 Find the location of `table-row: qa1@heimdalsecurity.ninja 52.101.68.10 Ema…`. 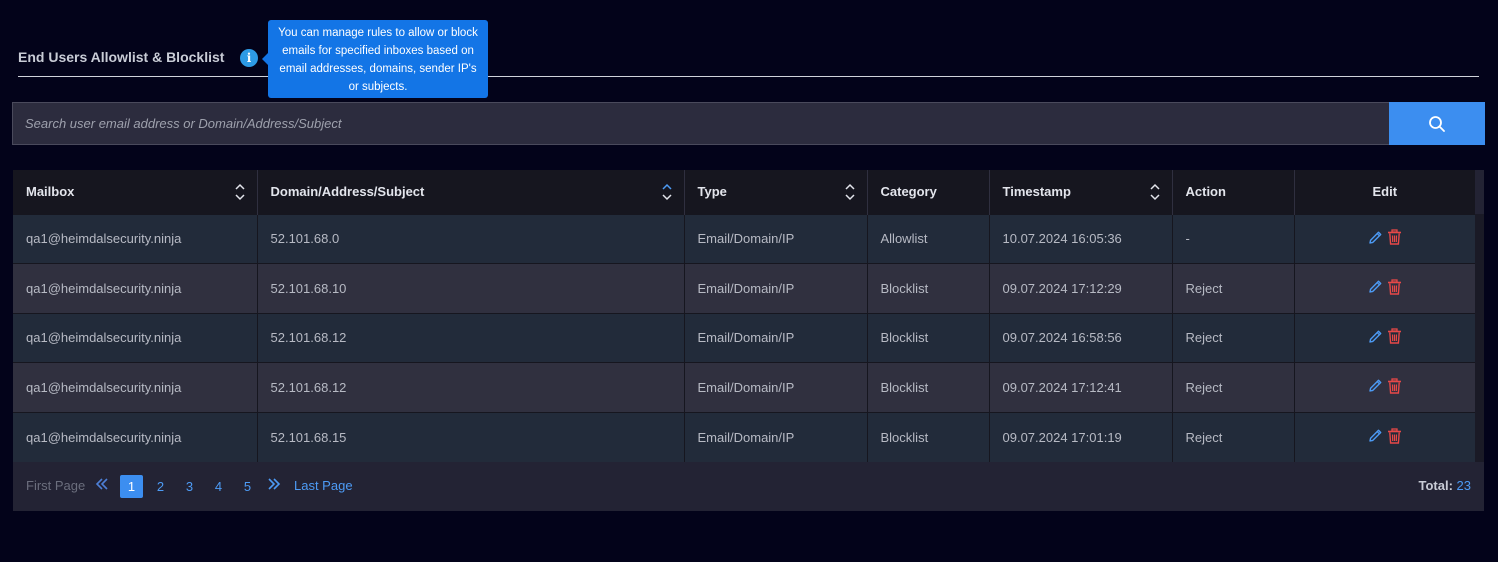

table-row: qa1@heimdalsecurity.ninja 52.101.68.10 Ema… is located at coordinates (744, 288).